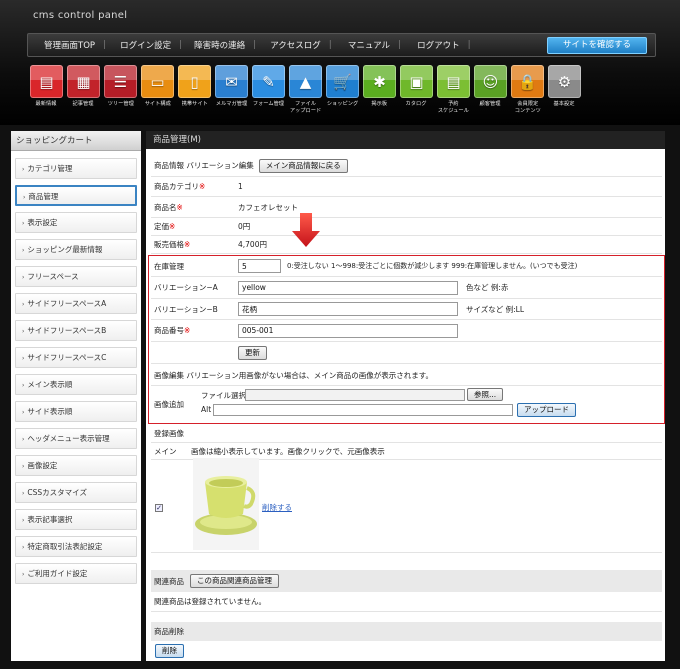 The width and height of the screenshot is (680, 669). What do you see at coordinates (406, 245) in the screenshot?
I see `sale-price-row: 販売価格※ 4,700円` at bounding box center [406, 245].